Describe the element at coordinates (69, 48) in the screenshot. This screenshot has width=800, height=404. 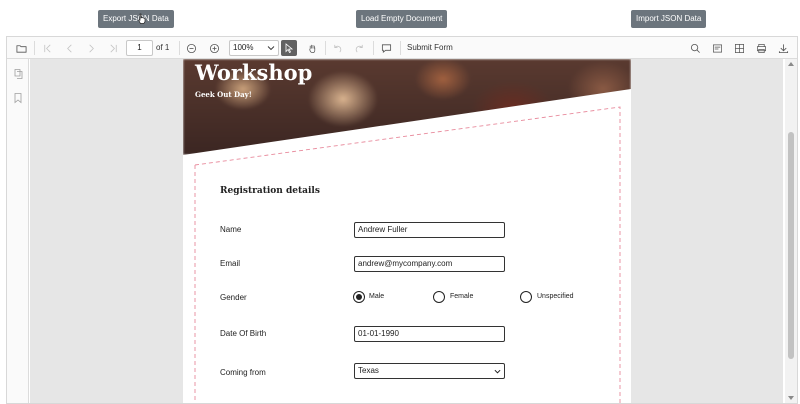
I see `previous-page-icon` at that location.